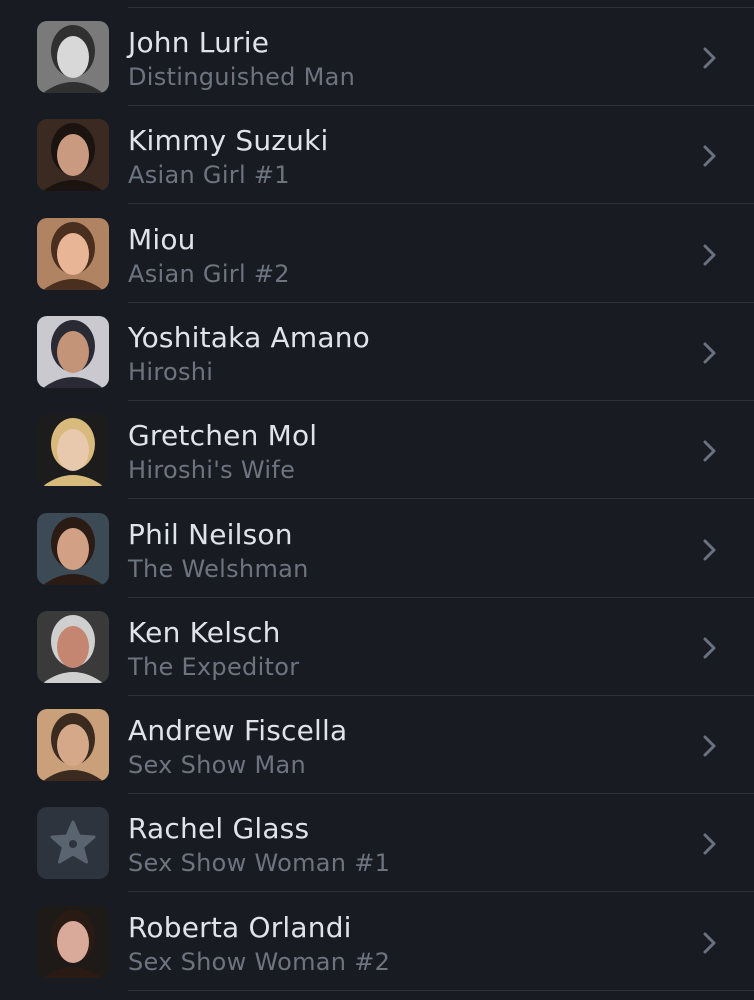 The image size is (754, 1000). Describe the element at coordinates (210, 534) in the screenshot. I see `cast-name: Phil Neilson` at that location.